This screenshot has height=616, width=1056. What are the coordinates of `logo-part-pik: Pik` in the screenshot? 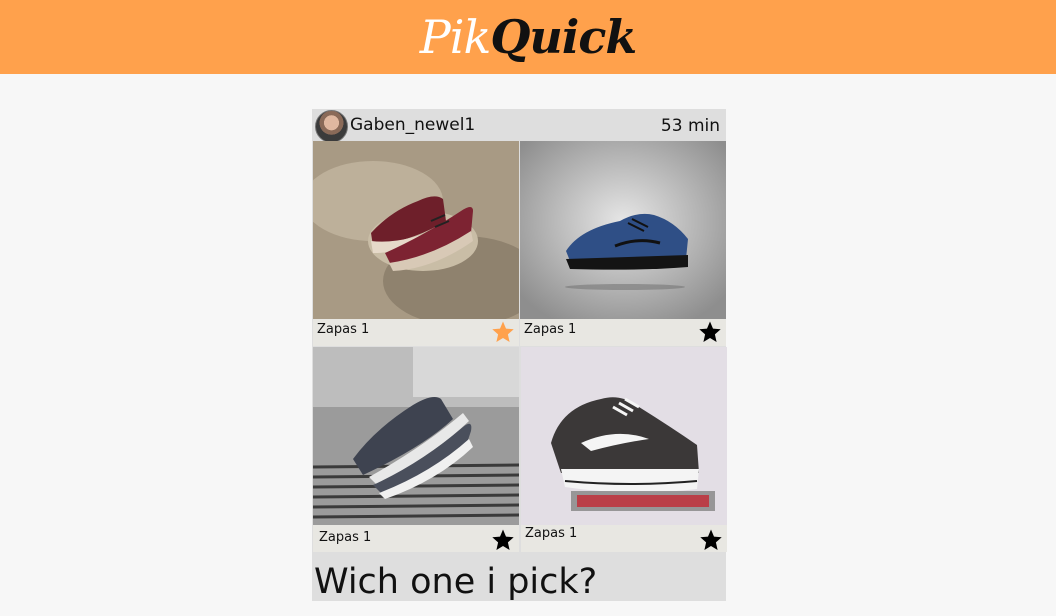 It's located at (455, 37).